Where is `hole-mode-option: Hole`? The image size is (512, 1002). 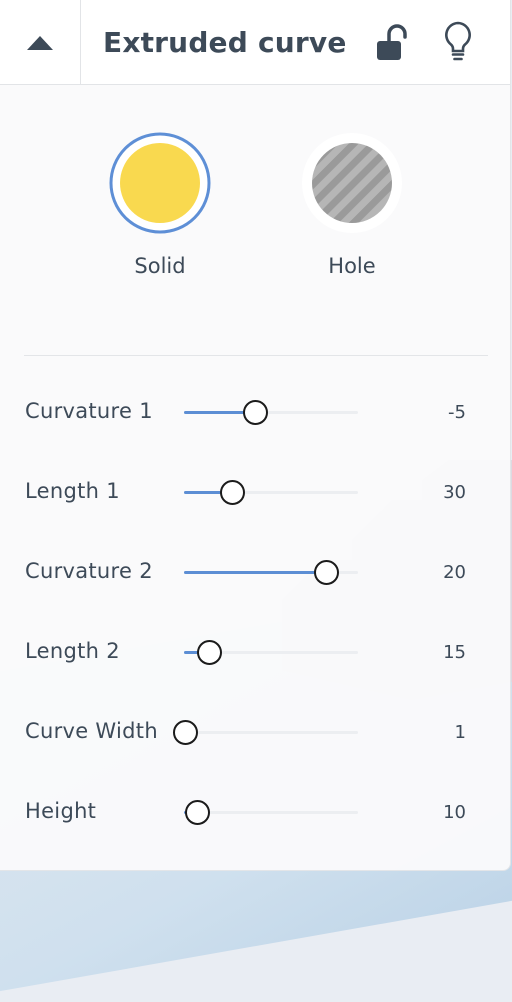
hole-mode-option: Hole is located at coordinates (352, 205).